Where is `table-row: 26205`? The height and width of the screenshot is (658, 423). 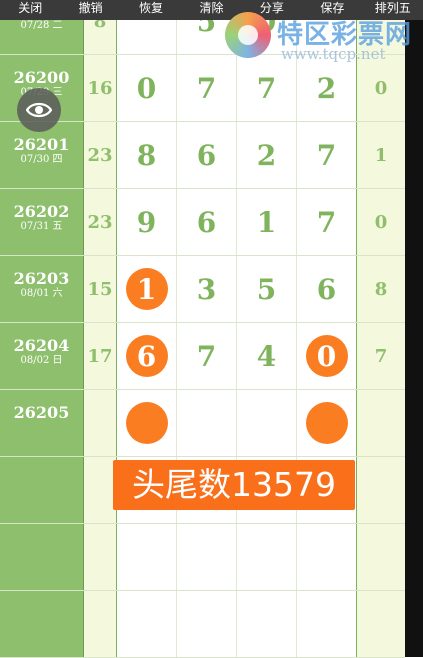
table-row: 26205 is located at coordinates (202, 423).